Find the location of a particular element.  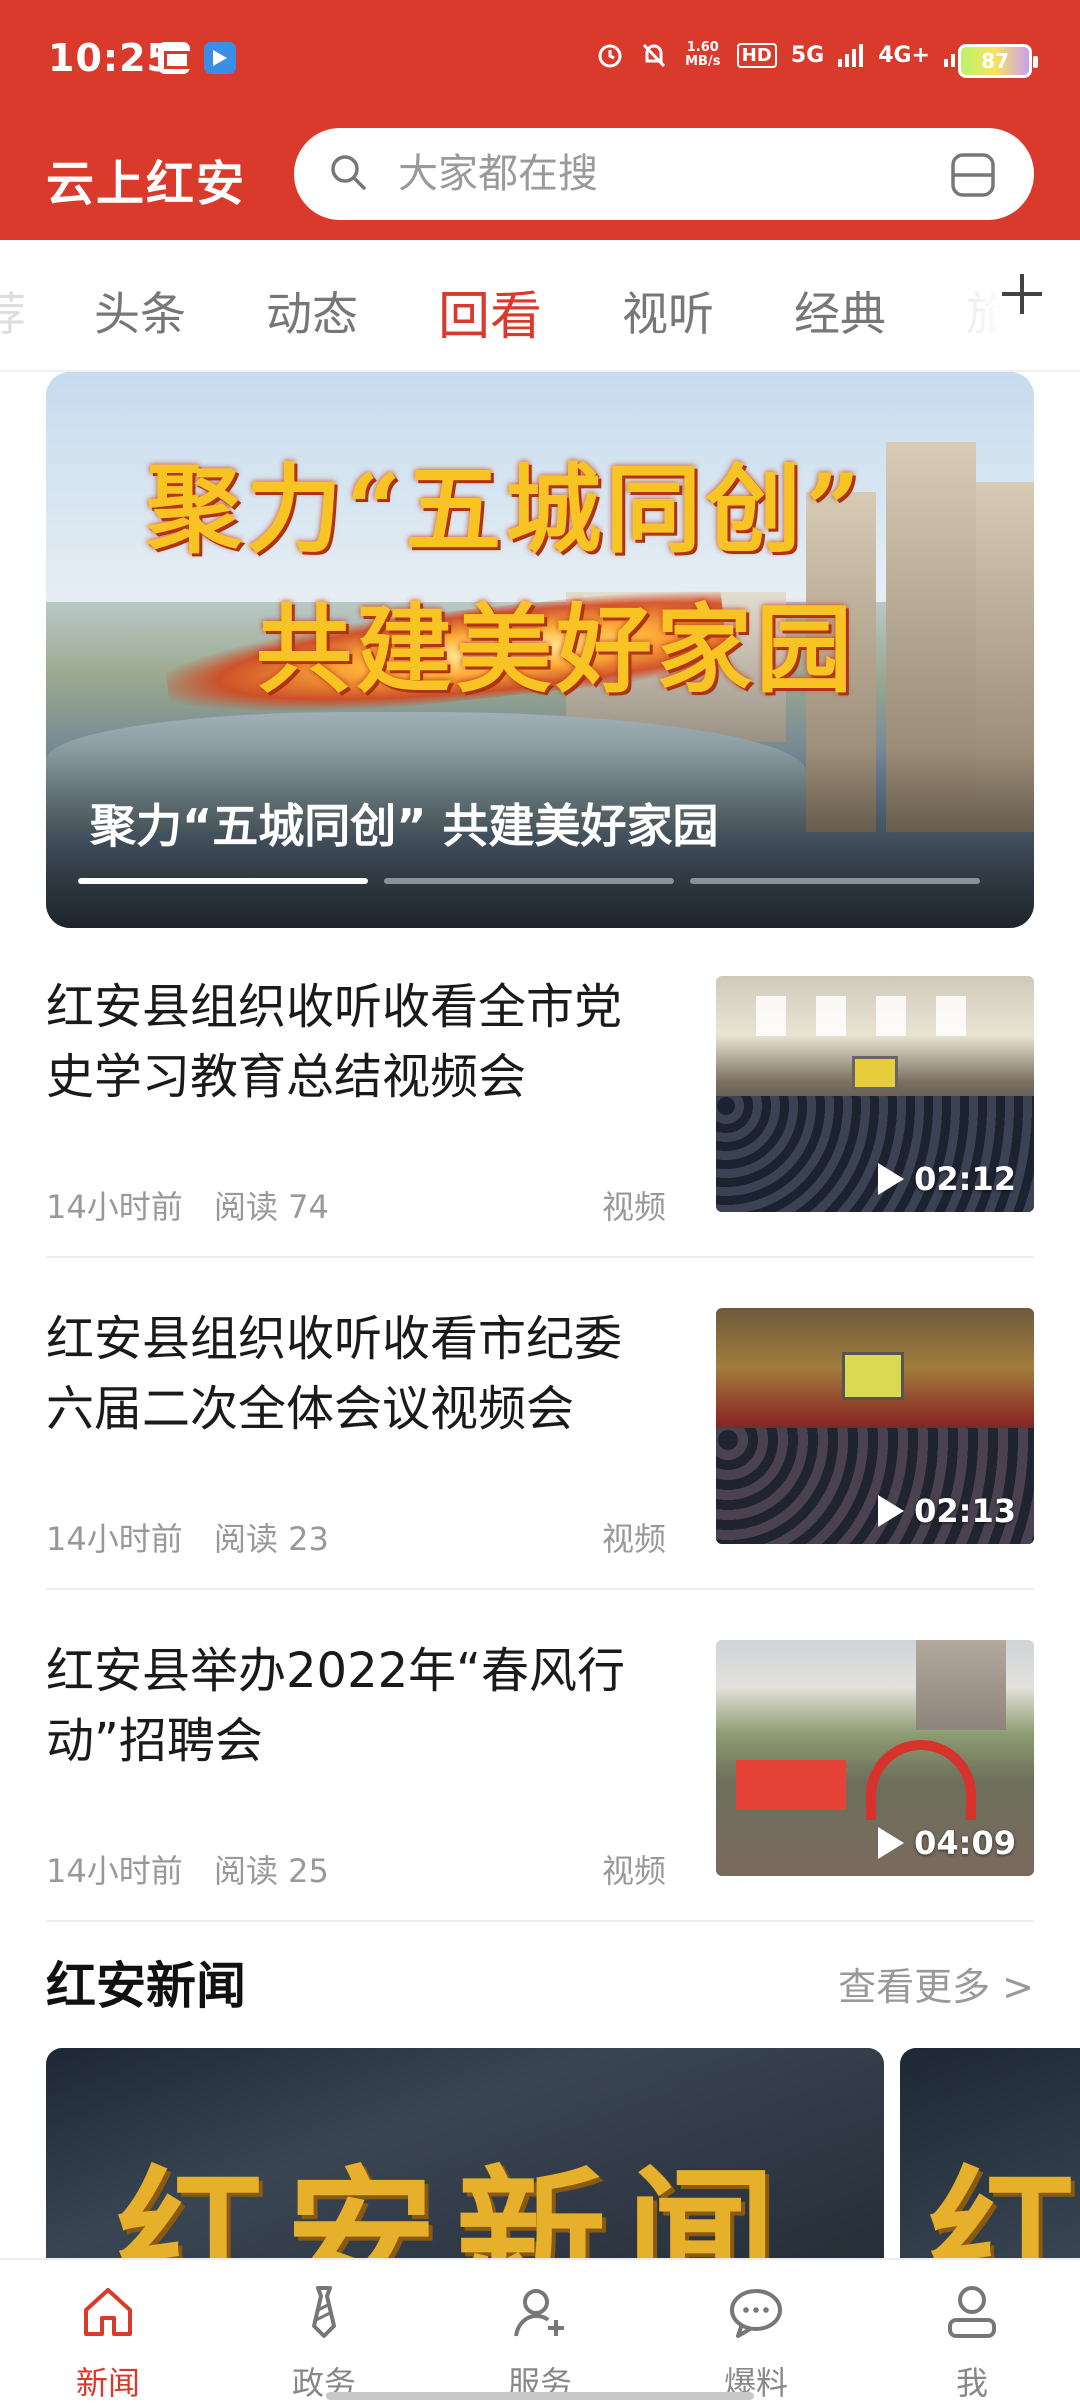

nav-services: 服务 is located at coordinates (540, 2334).